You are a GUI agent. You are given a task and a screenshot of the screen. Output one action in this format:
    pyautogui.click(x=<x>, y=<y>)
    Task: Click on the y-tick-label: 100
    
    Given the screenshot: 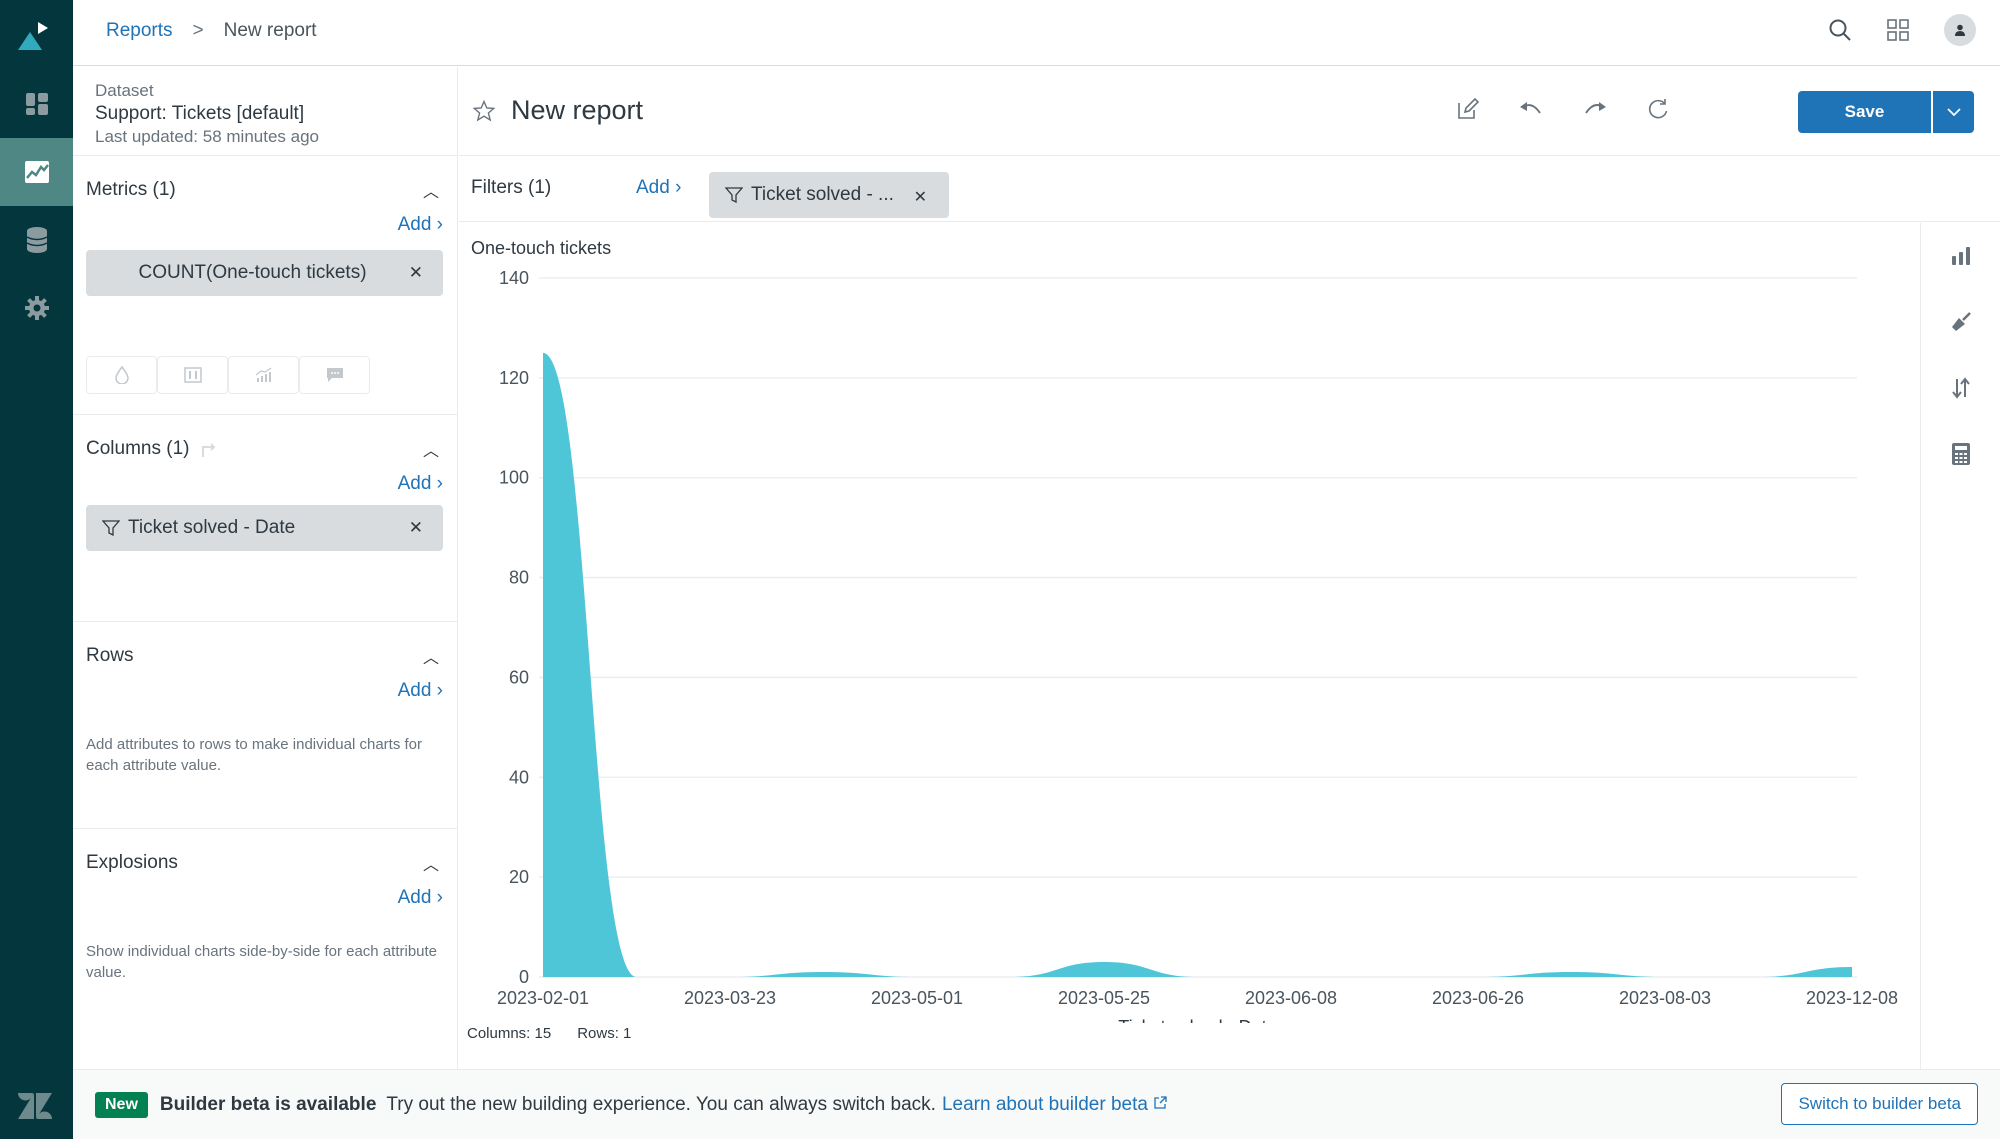 What is the action you would take?
    pyautogui.click(x=514, y=478)
    